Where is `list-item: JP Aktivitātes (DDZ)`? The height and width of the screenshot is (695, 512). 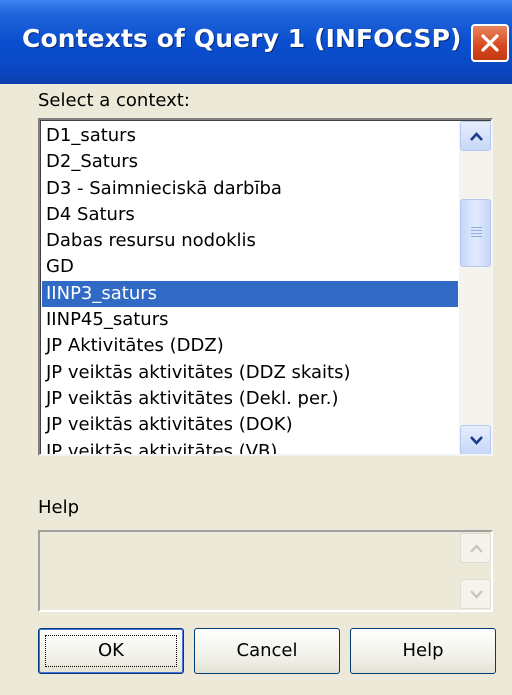
list-item: JP Aktivitātes (DDZ) is located at coordinates (250, 346).